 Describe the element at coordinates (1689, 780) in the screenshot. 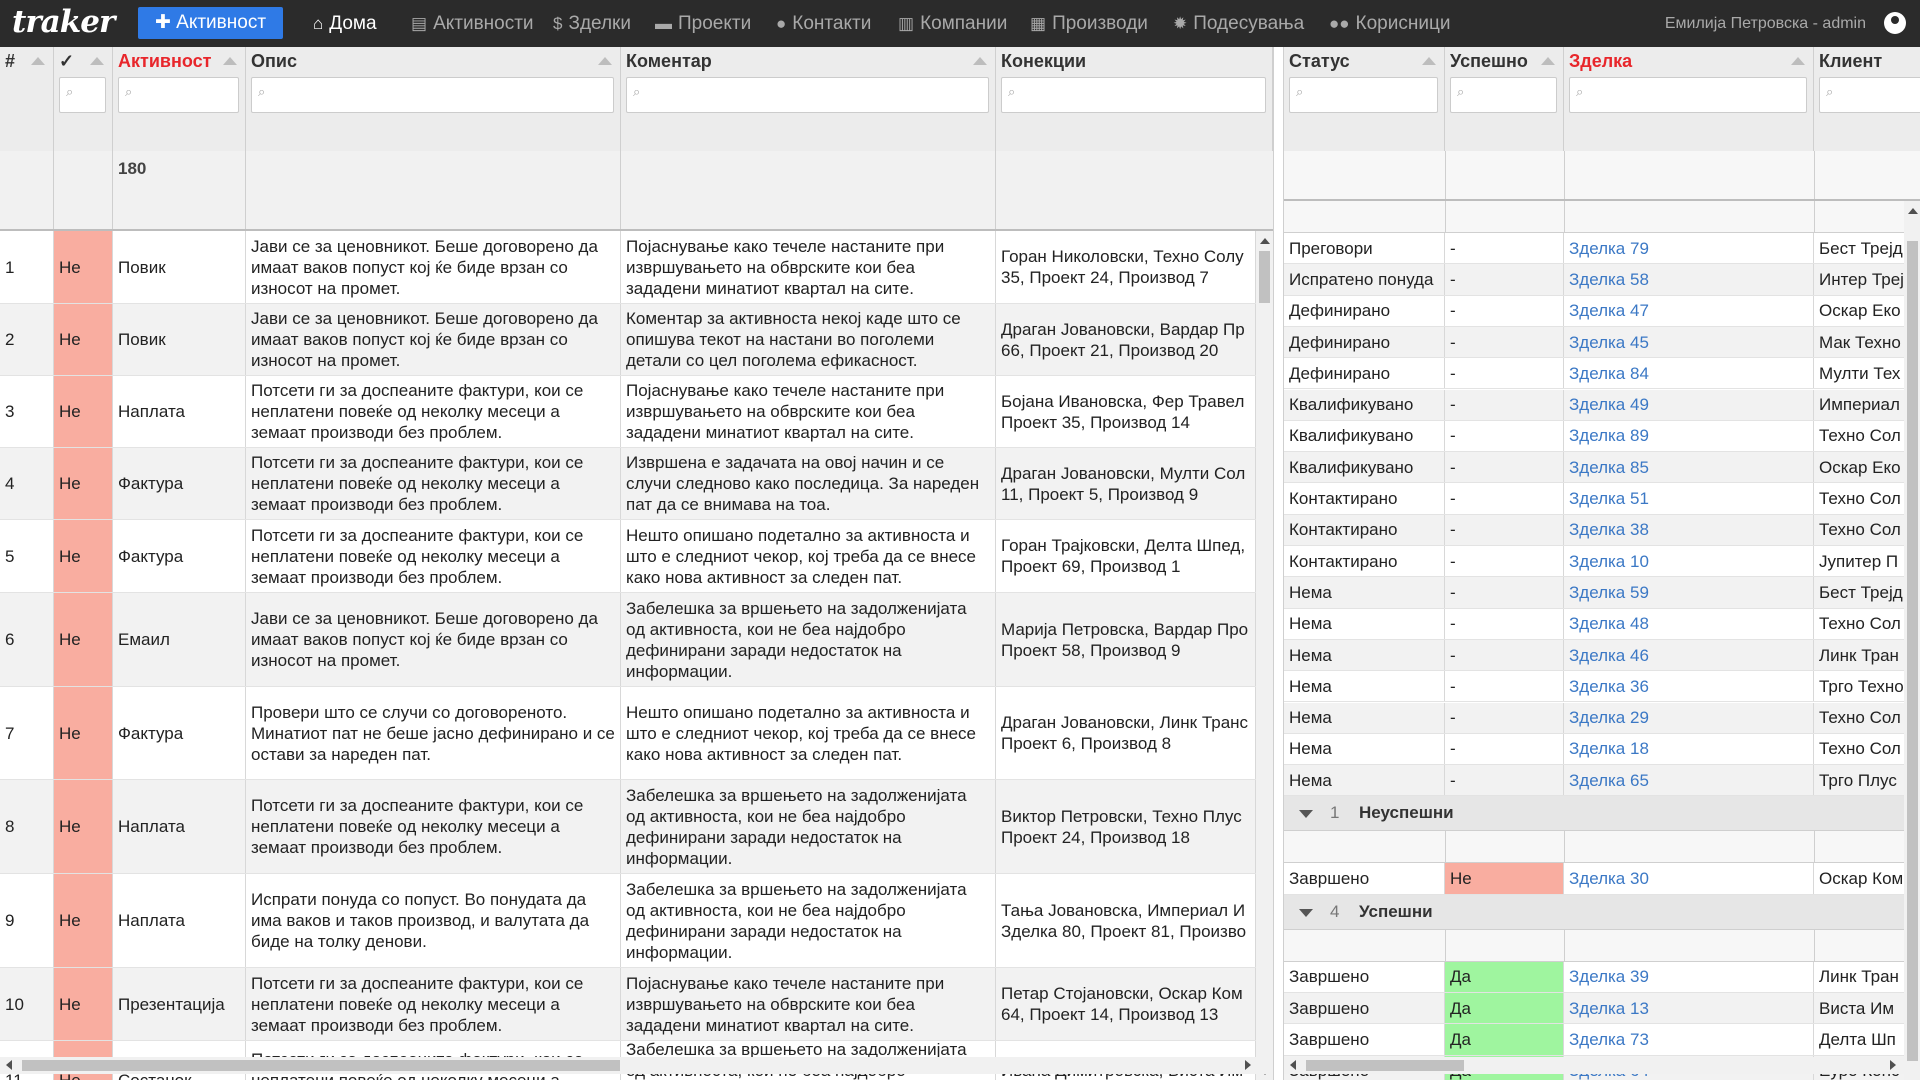

I see `deal-deal-cell: Зделка 65` at that location.